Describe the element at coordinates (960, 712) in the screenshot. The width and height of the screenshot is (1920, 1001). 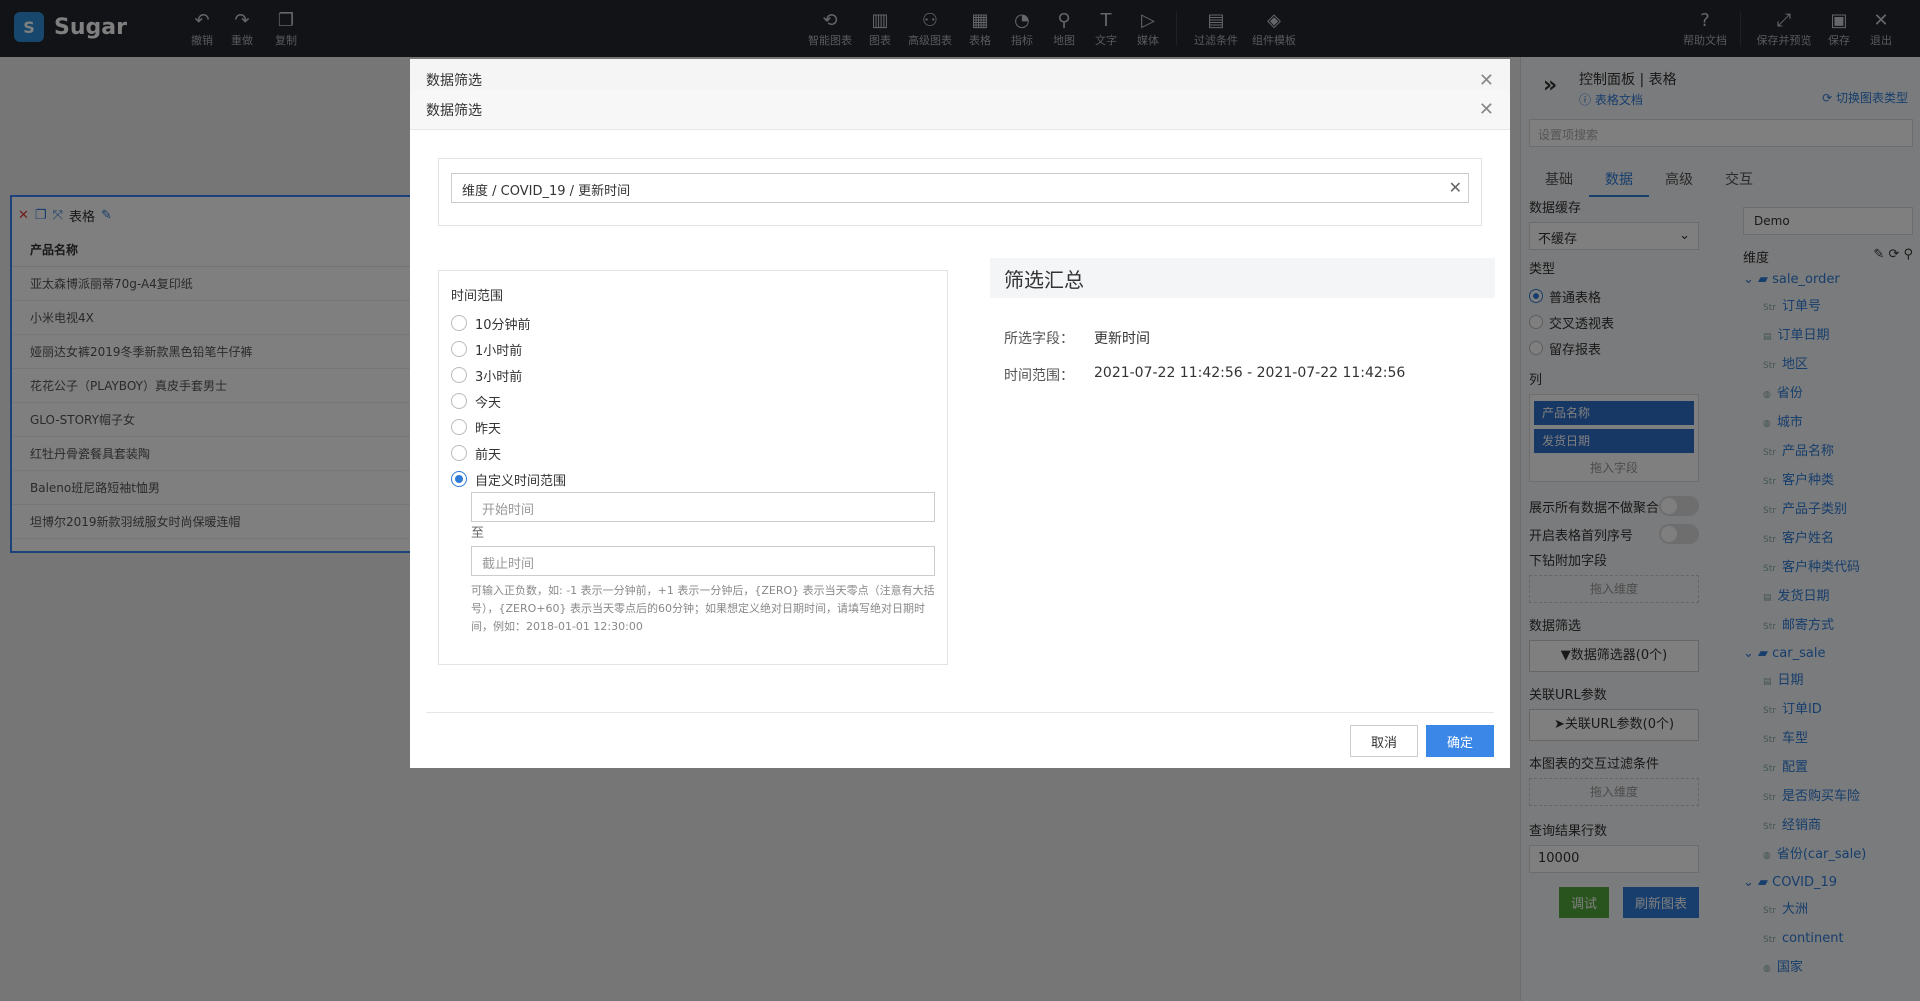
I see `footer-divider` at that location.